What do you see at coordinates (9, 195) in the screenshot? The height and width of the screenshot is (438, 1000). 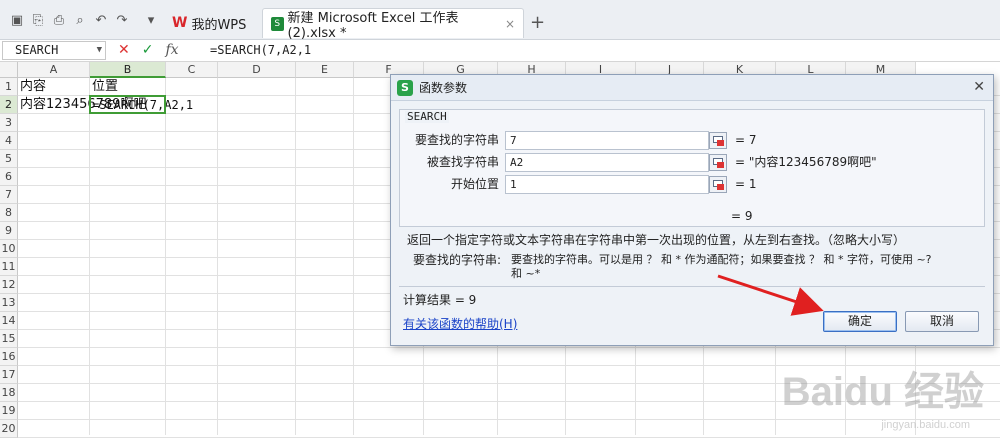 I see `row-header-7: 7` at bounding box center [9, 195].